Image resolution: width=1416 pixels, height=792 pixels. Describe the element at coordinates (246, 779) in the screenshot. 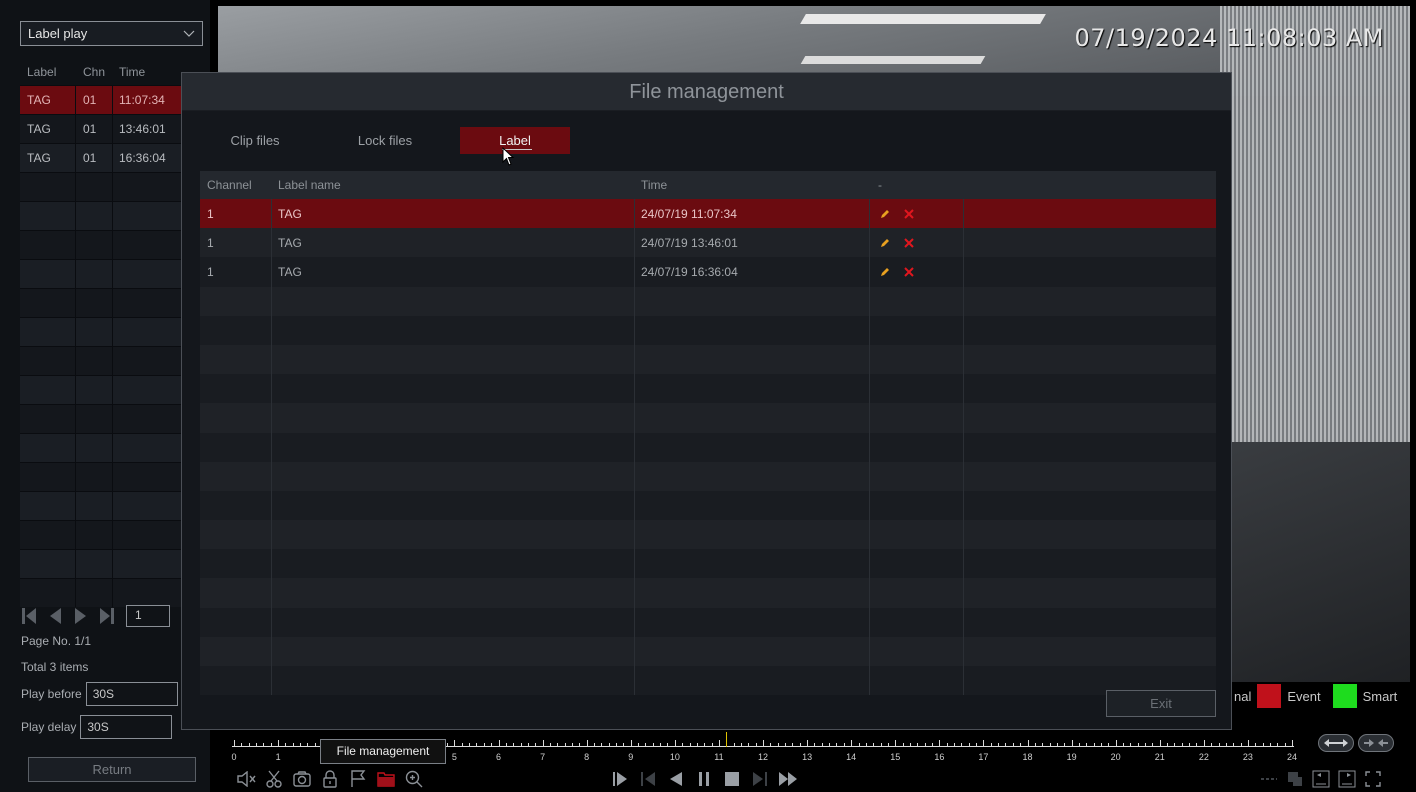

I see `mute-icon` at that location.